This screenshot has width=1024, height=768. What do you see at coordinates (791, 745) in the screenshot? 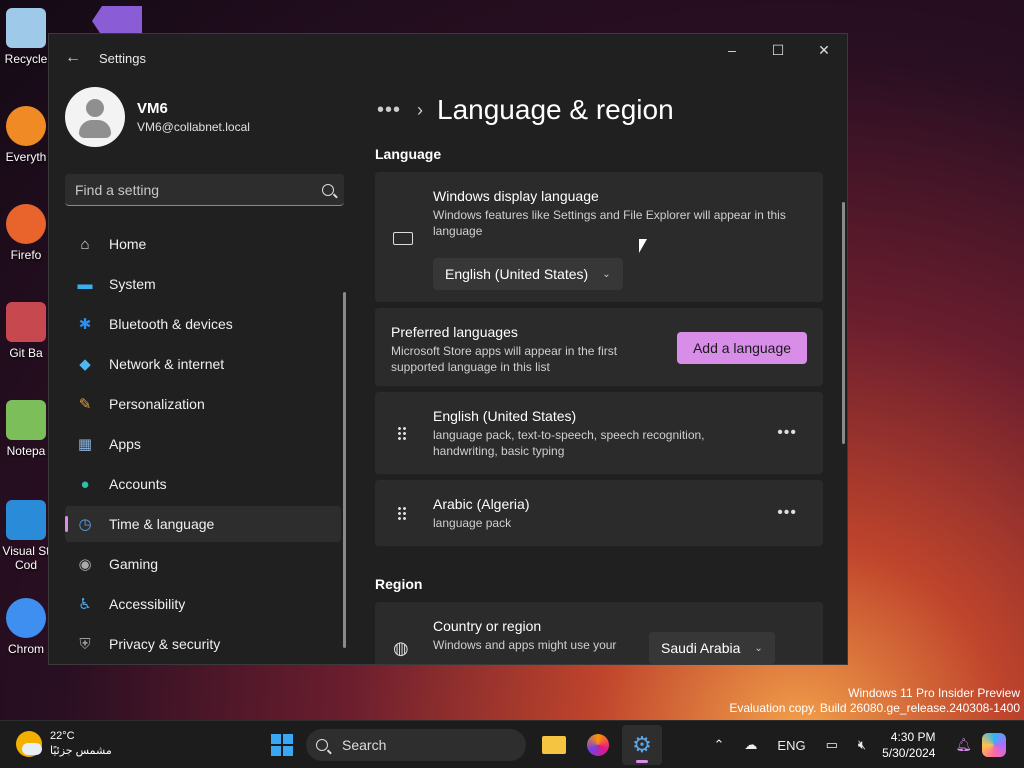
I see `input-language: ENG` at bounding box center [791, 745].